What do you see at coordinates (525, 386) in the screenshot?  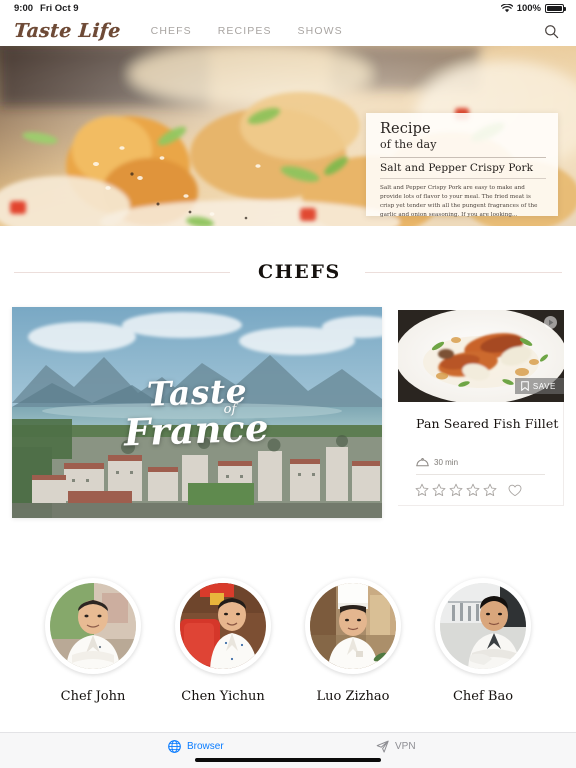 I see `bookmark-icon` at bounding box center [525, 386].